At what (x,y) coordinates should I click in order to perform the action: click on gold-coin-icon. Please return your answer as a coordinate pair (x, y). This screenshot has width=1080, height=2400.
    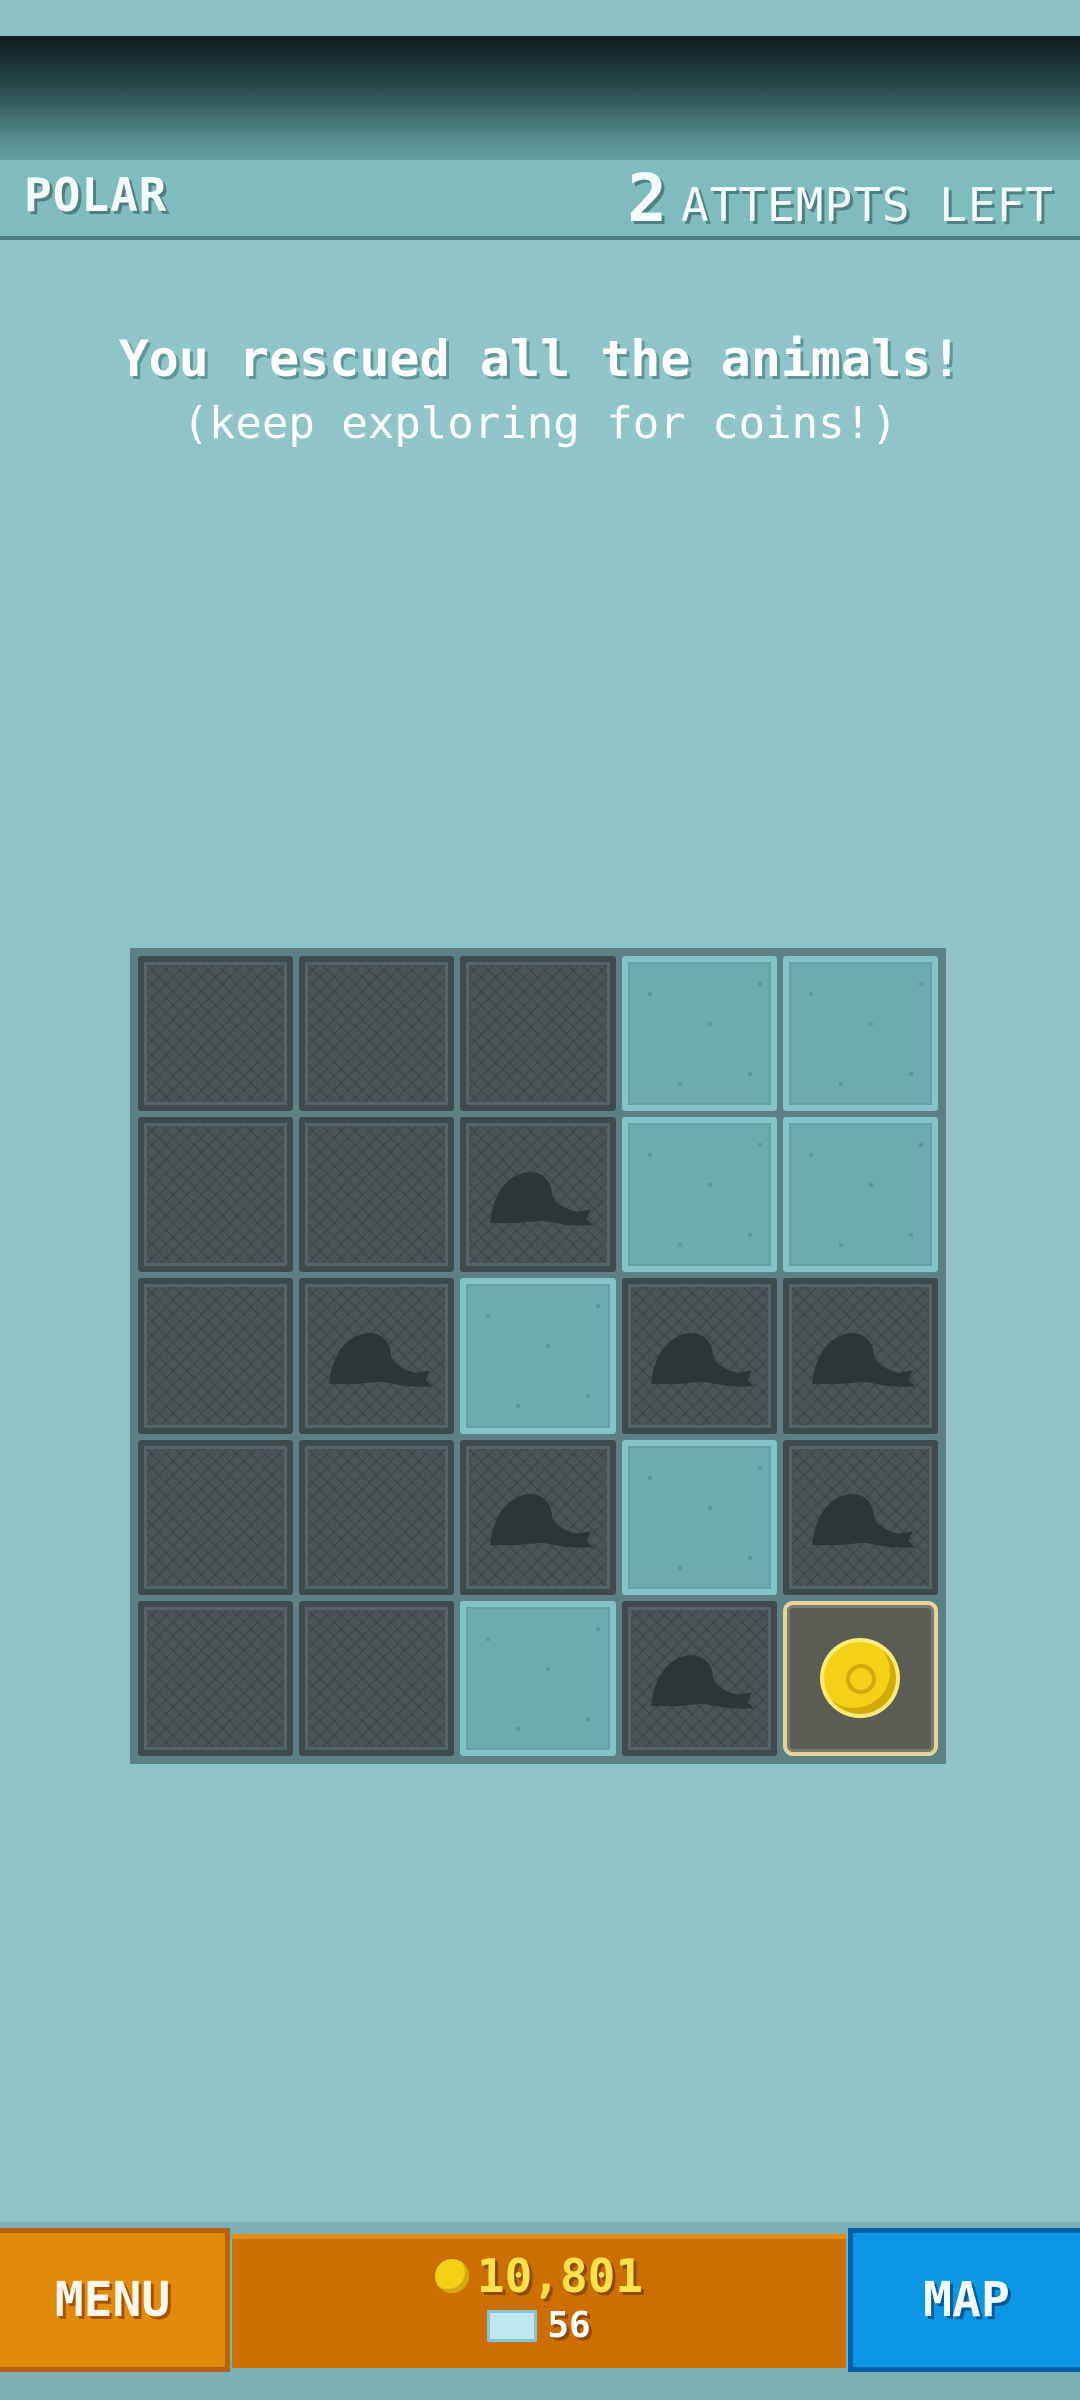
    Looking at the image, I should click on (860, 1678).